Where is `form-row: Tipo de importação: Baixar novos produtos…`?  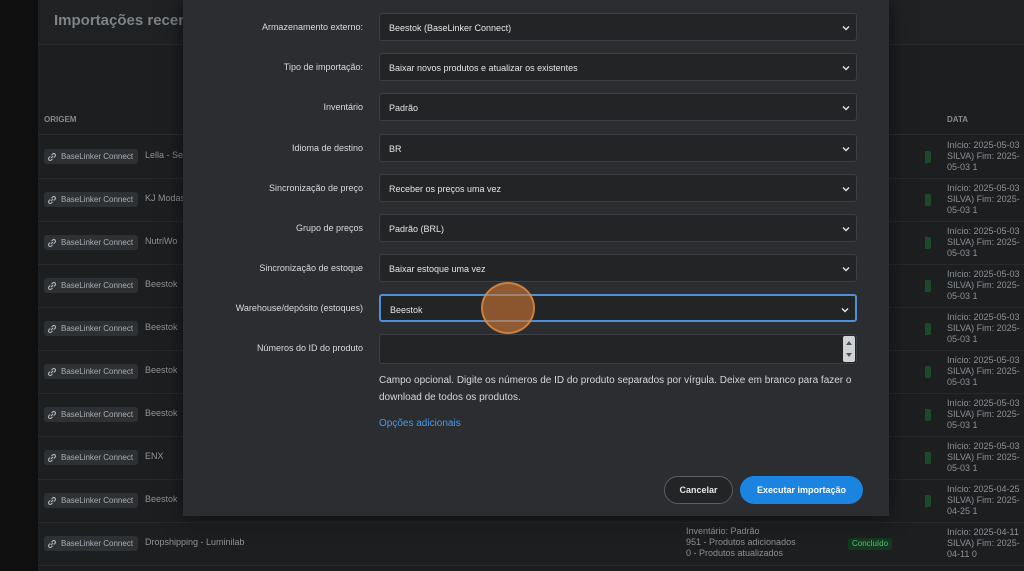
form-row: Tipo de importação: Baixar novos produtos… is located at coordinates (536, 68).